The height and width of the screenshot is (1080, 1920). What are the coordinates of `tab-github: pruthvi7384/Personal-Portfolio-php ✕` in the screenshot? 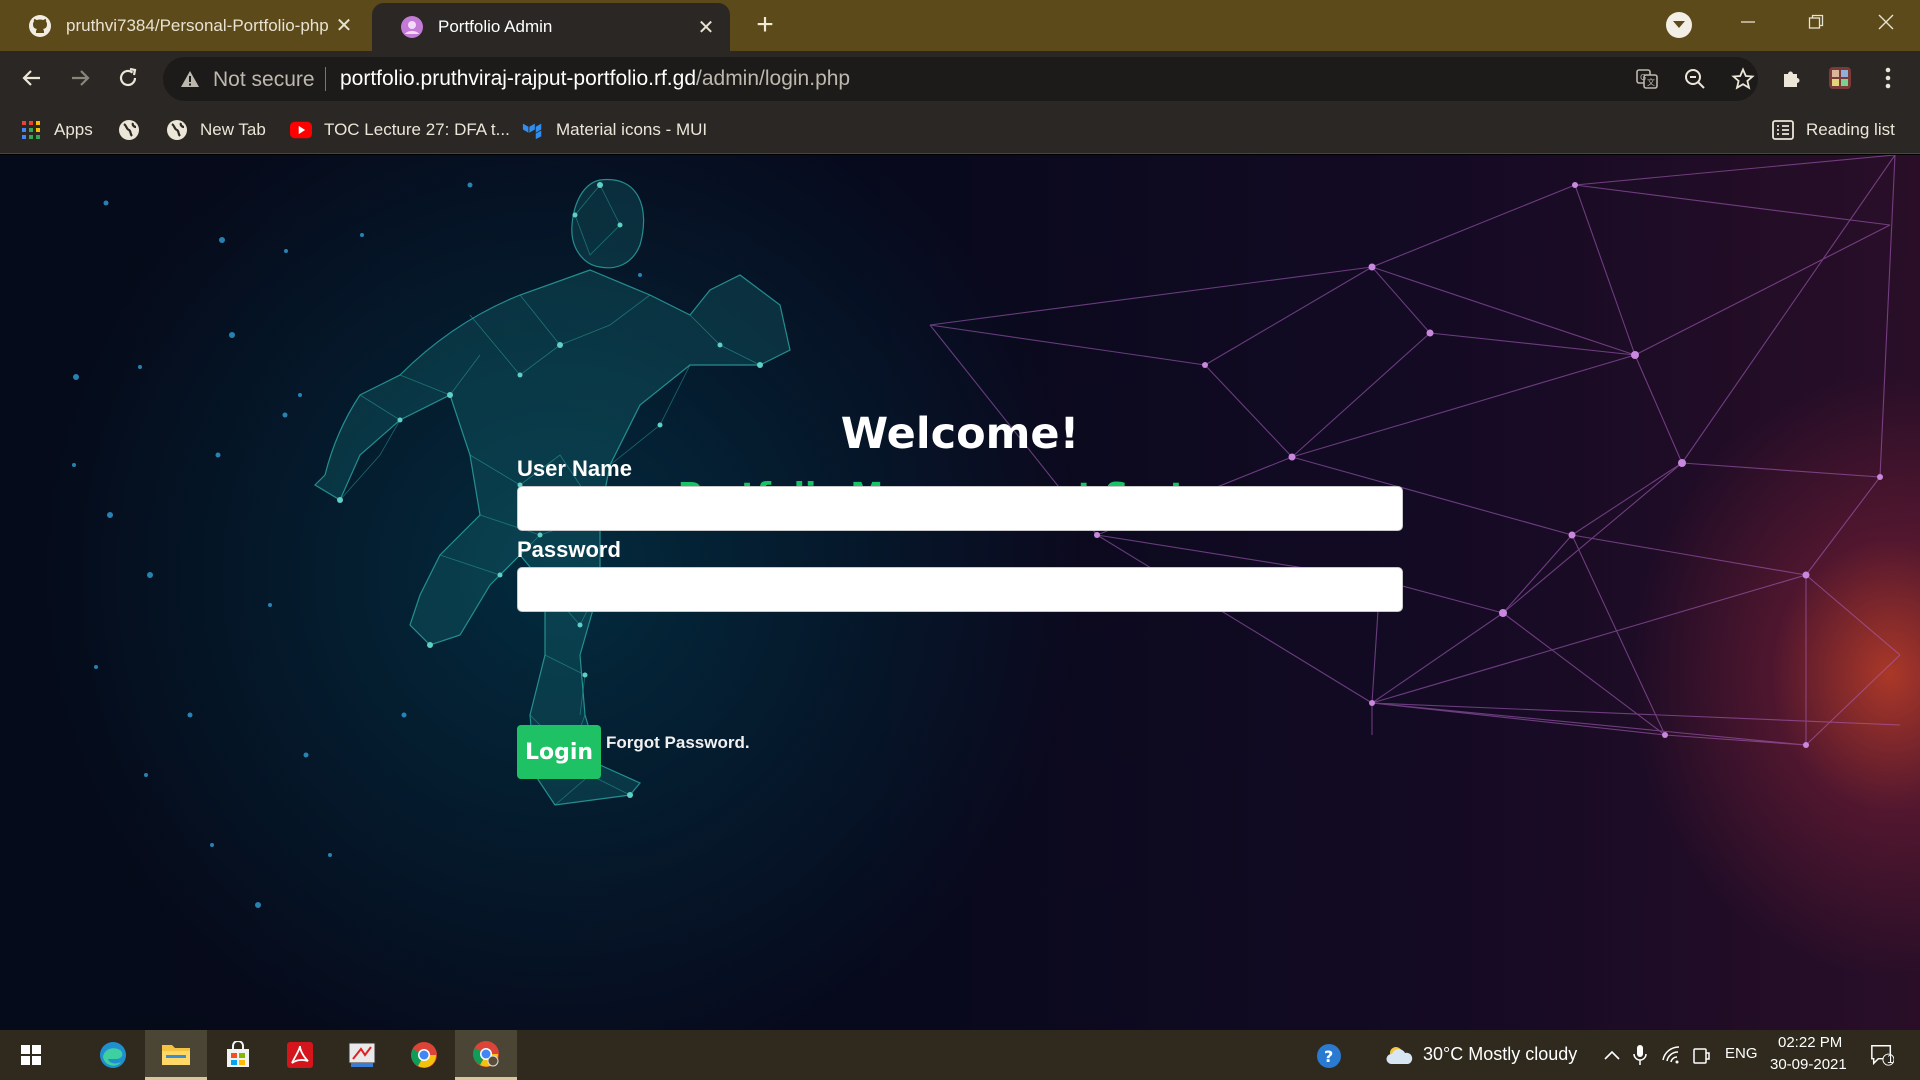 It's located at (184, 25).